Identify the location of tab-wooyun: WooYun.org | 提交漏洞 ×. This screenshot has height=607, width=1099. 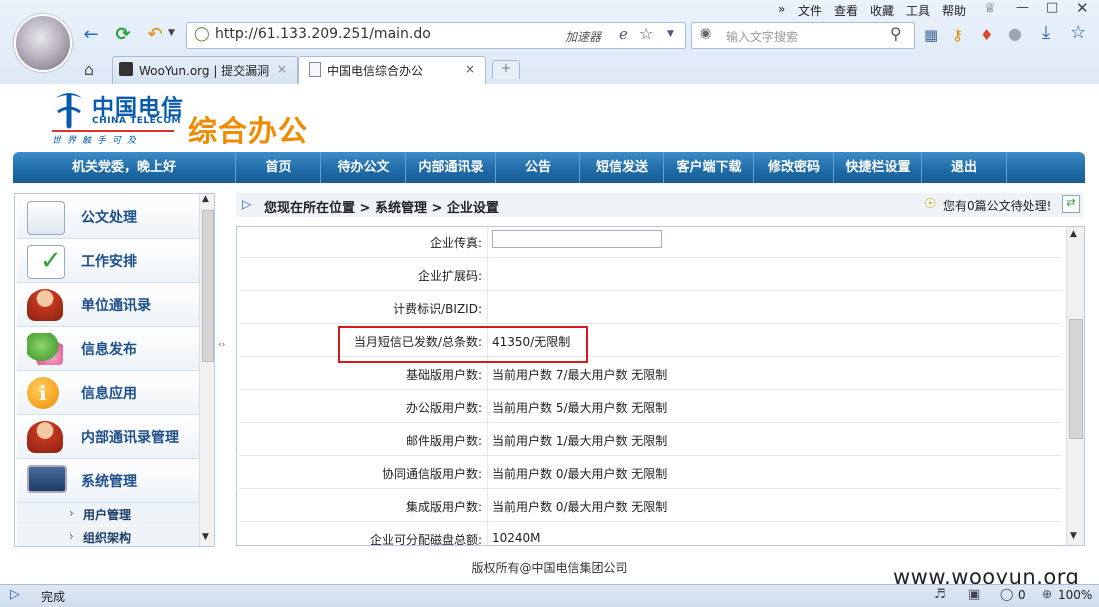
(205, 70).